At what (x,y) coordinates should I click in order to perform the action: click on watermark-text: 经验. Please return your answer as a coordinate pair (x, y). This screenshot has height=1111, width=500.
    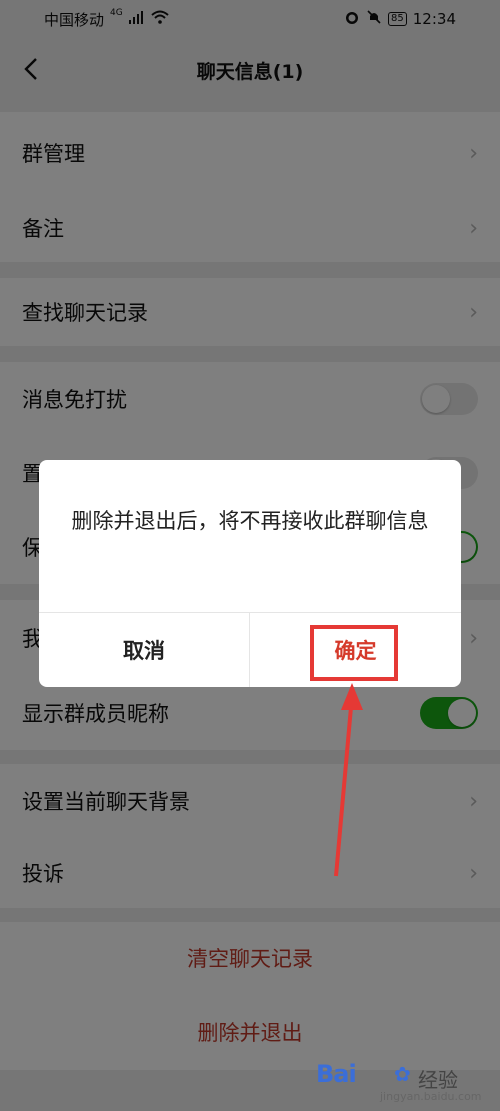
    Looking at the image, I should click on (438, 1080).